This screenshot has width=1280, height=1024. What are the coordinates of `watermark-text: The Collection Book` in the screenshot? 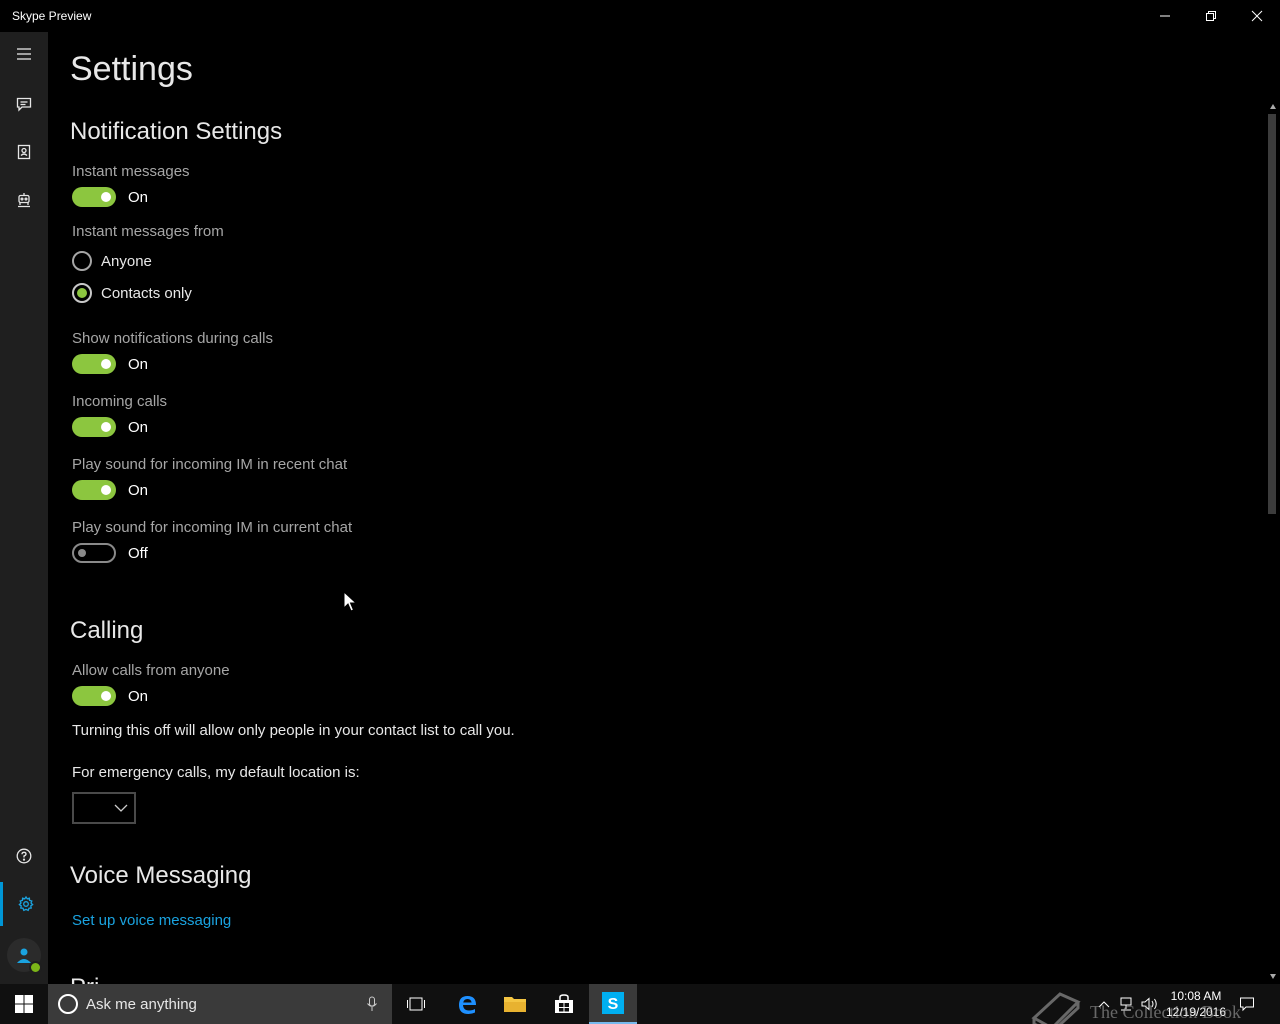 It's located at (1165, 1011).